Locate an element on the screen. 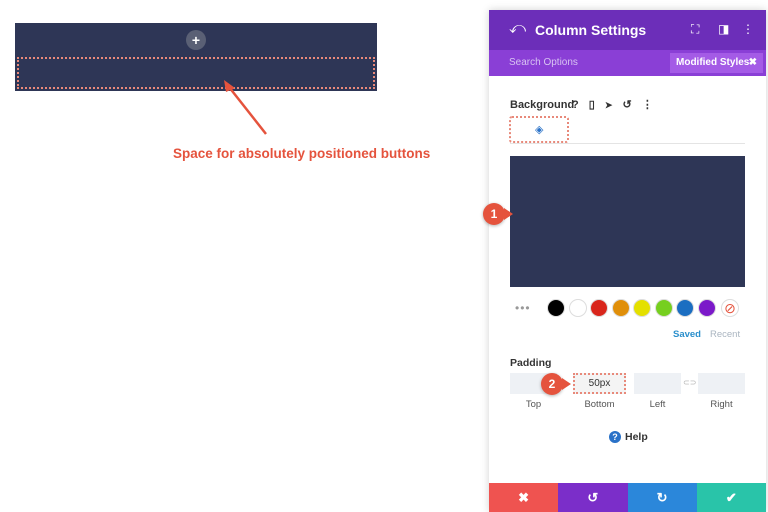  background-color-preview is located at coordinates (627, 221).